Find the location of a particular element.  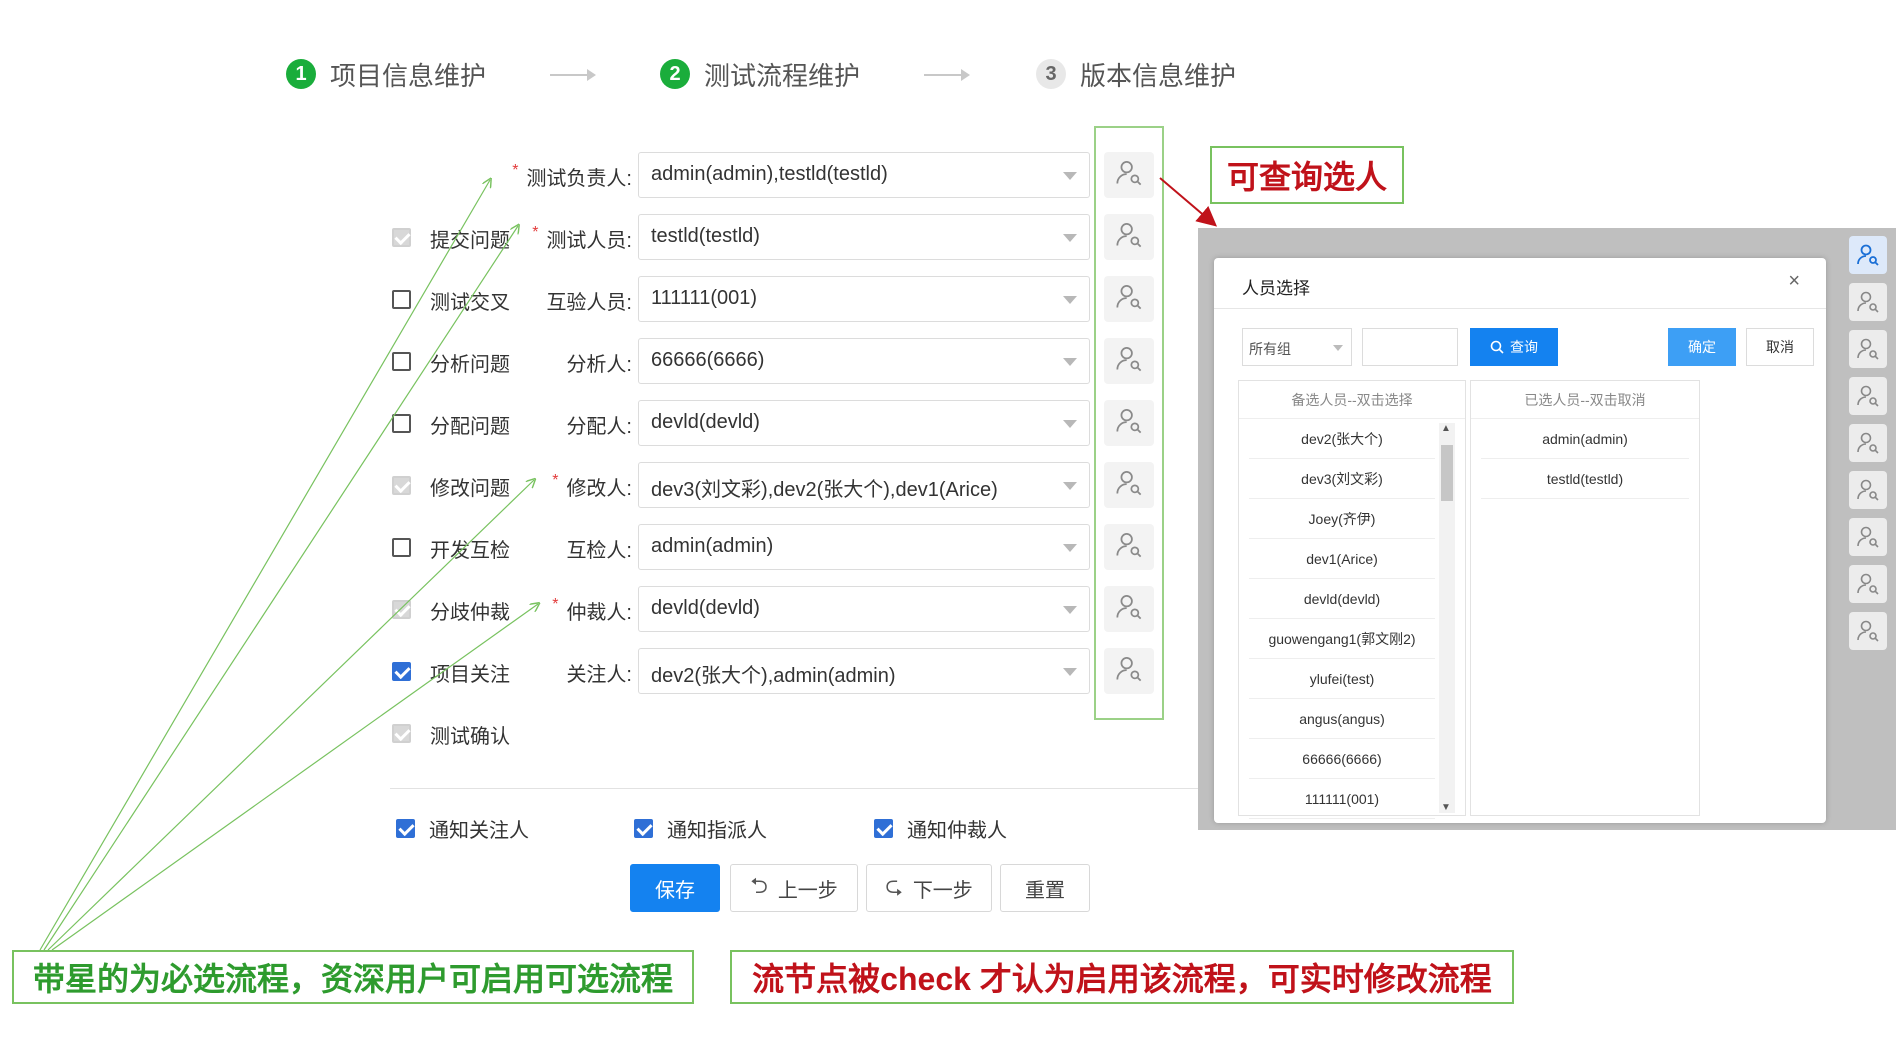

callout-query: 可查询选人 is located at coordinates (1307, 175).